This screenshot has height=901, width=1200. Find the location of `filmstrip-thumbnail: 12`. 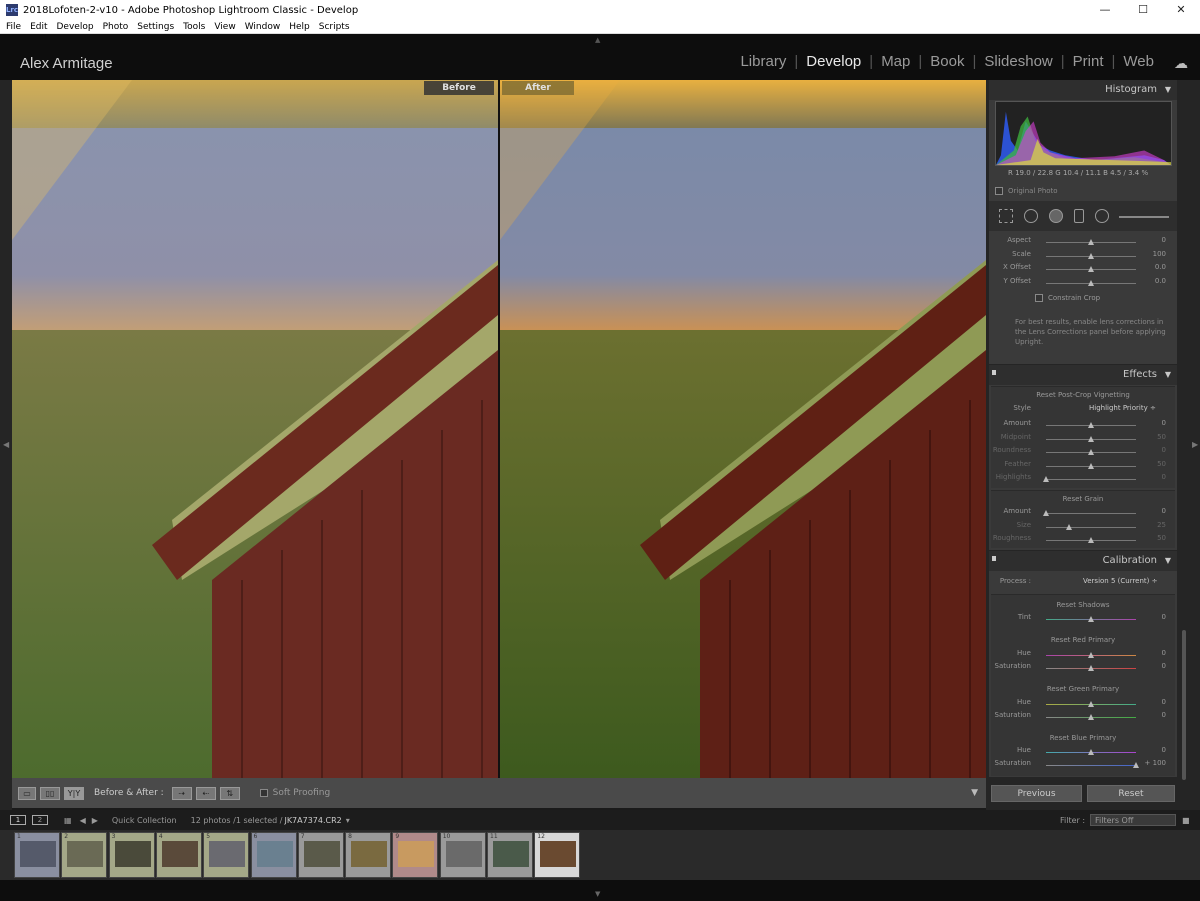

filmstrip-thumbnail: 12 is located at coordinates (557, 855).